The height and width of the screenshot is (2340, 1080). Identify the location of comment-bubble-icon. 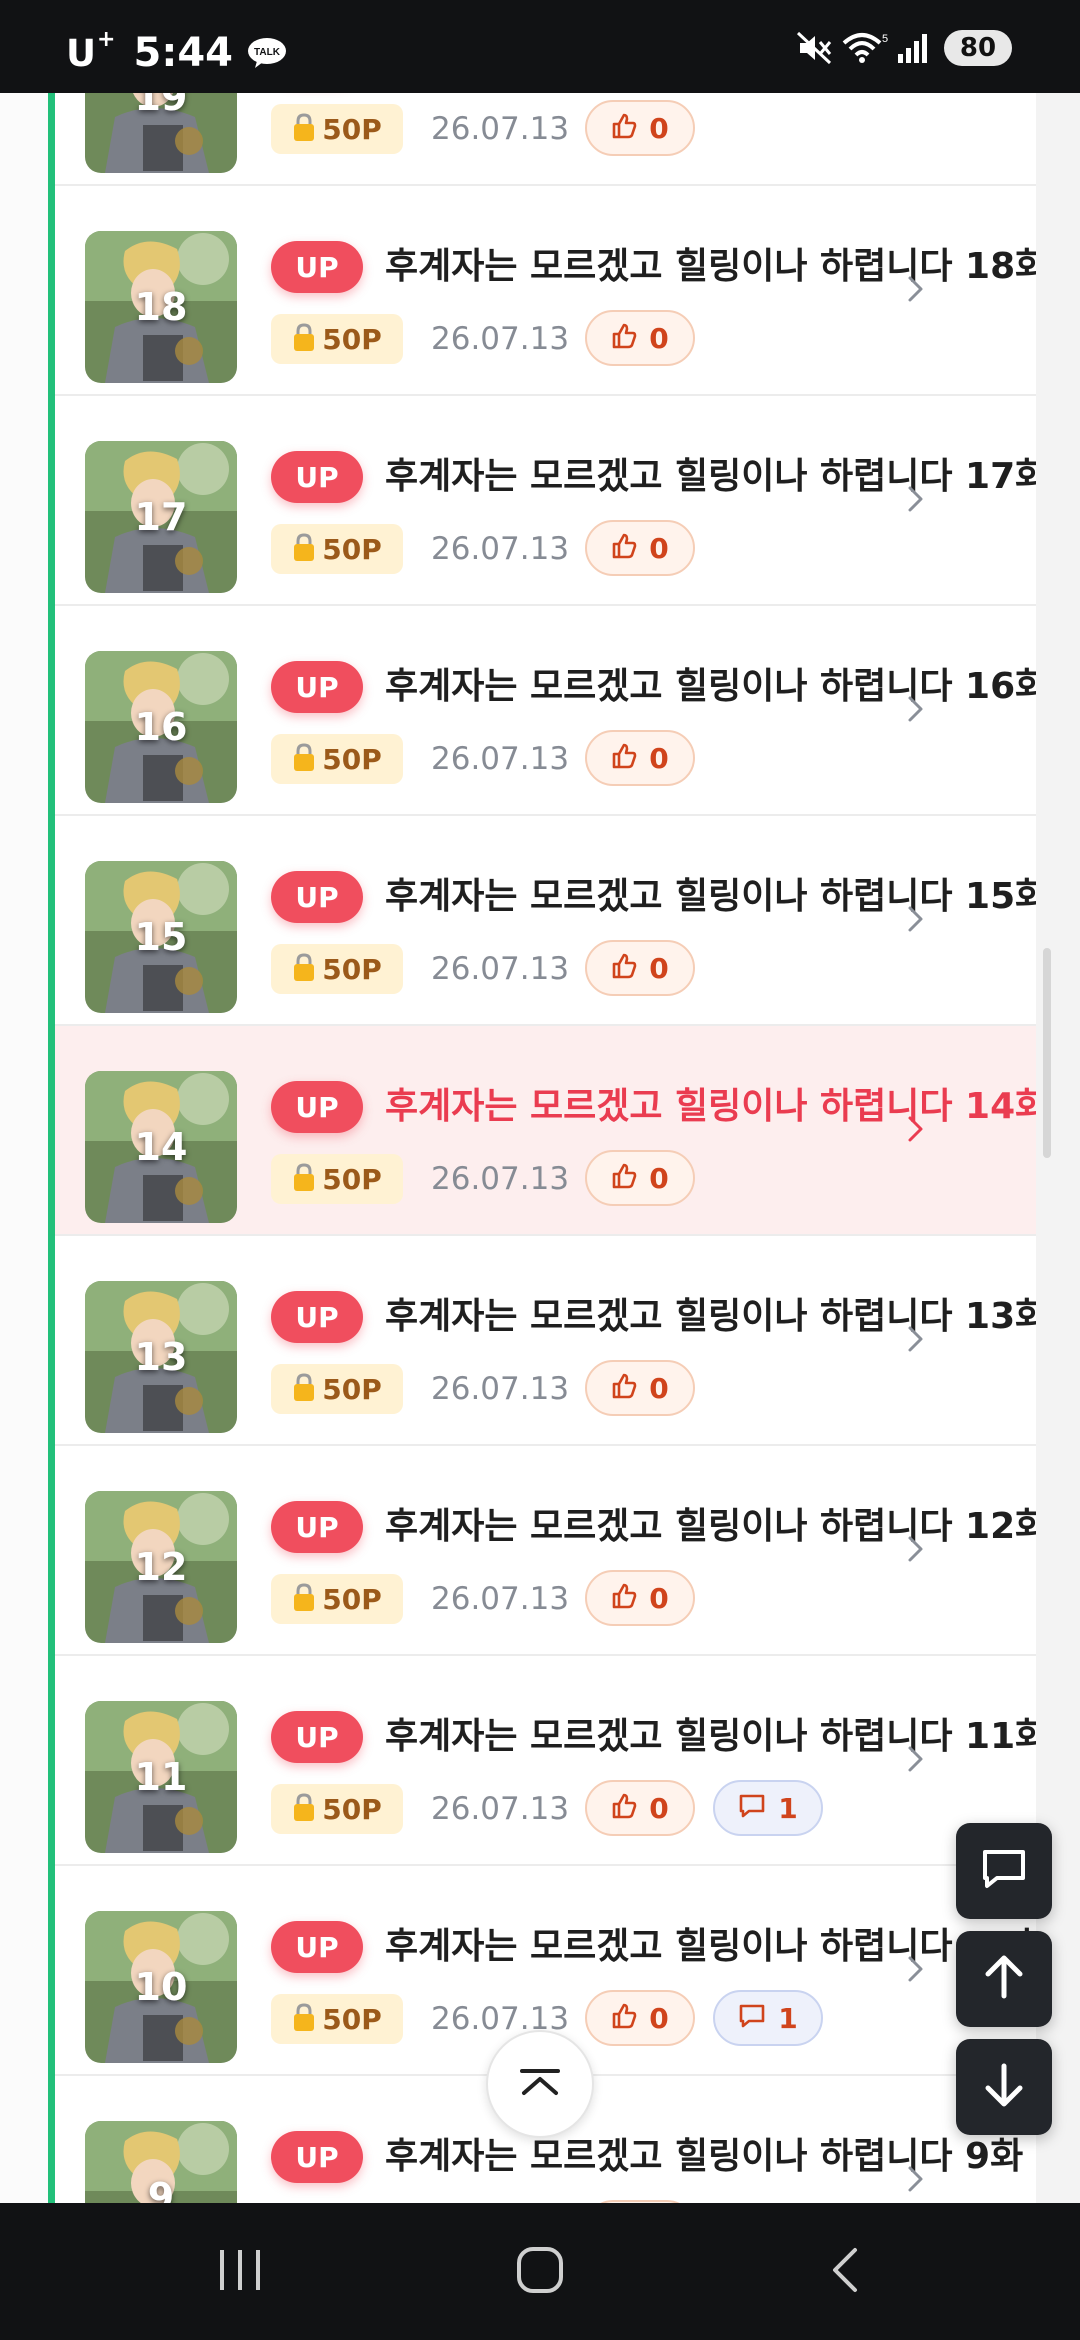
(1004, 1871).